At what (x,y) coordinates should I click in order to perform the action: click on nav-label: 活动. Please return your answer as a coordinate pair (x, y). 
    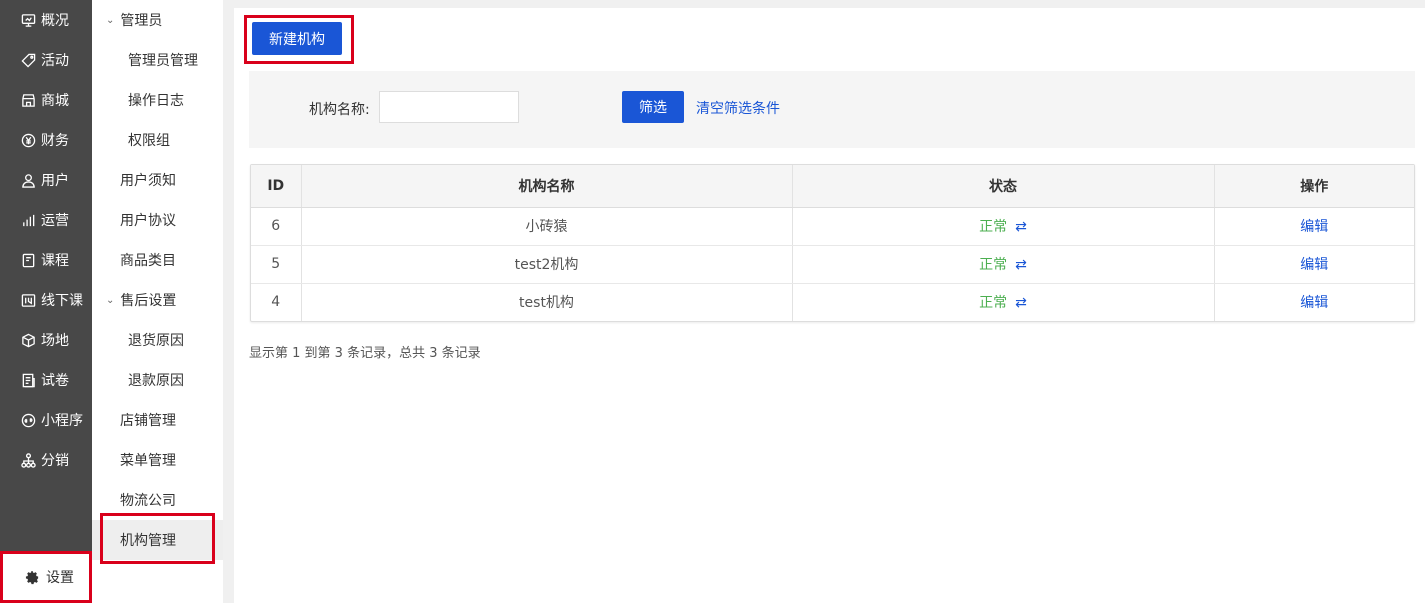
    Looking at the image, I should click on (55, 61).